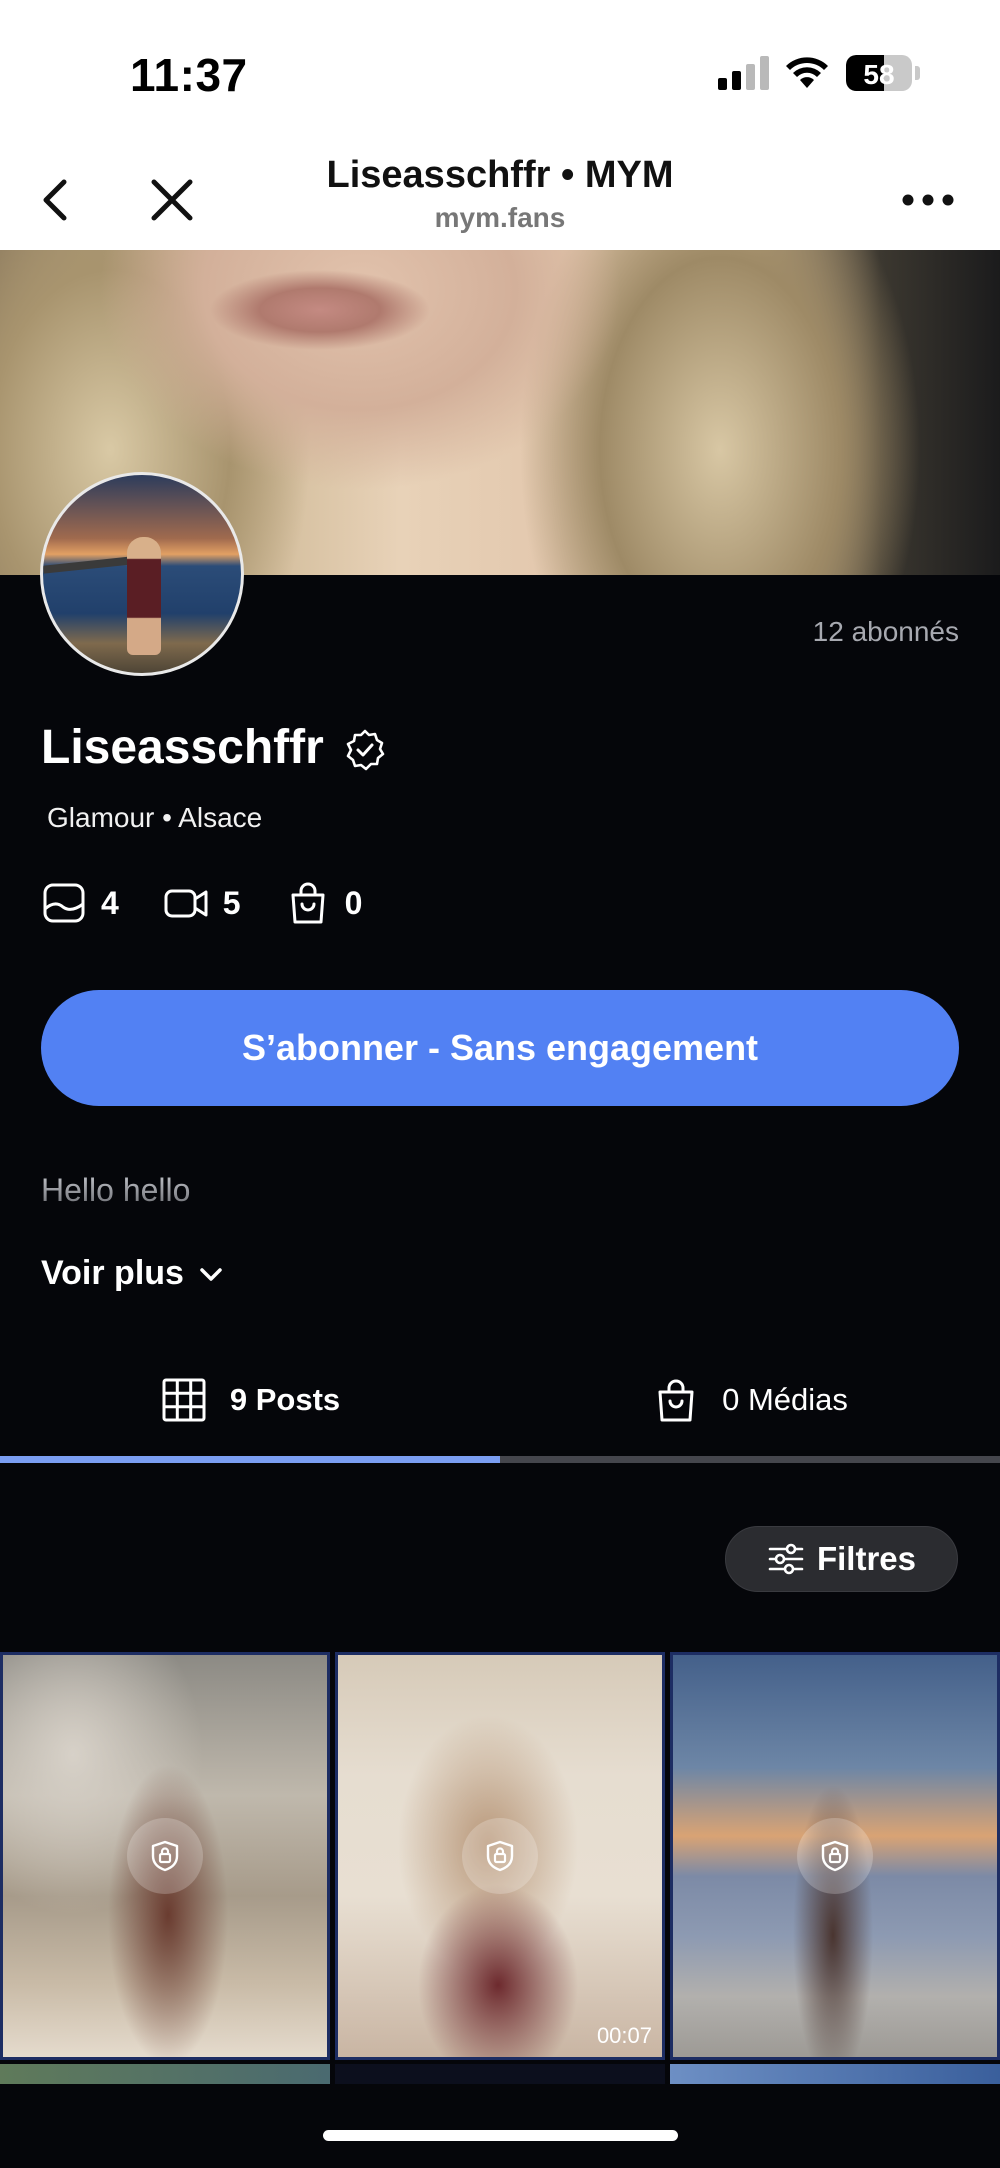 This screenshot has height=2168, width=1000. I want to click on video-duration: 00:07, so click(624, 2035).